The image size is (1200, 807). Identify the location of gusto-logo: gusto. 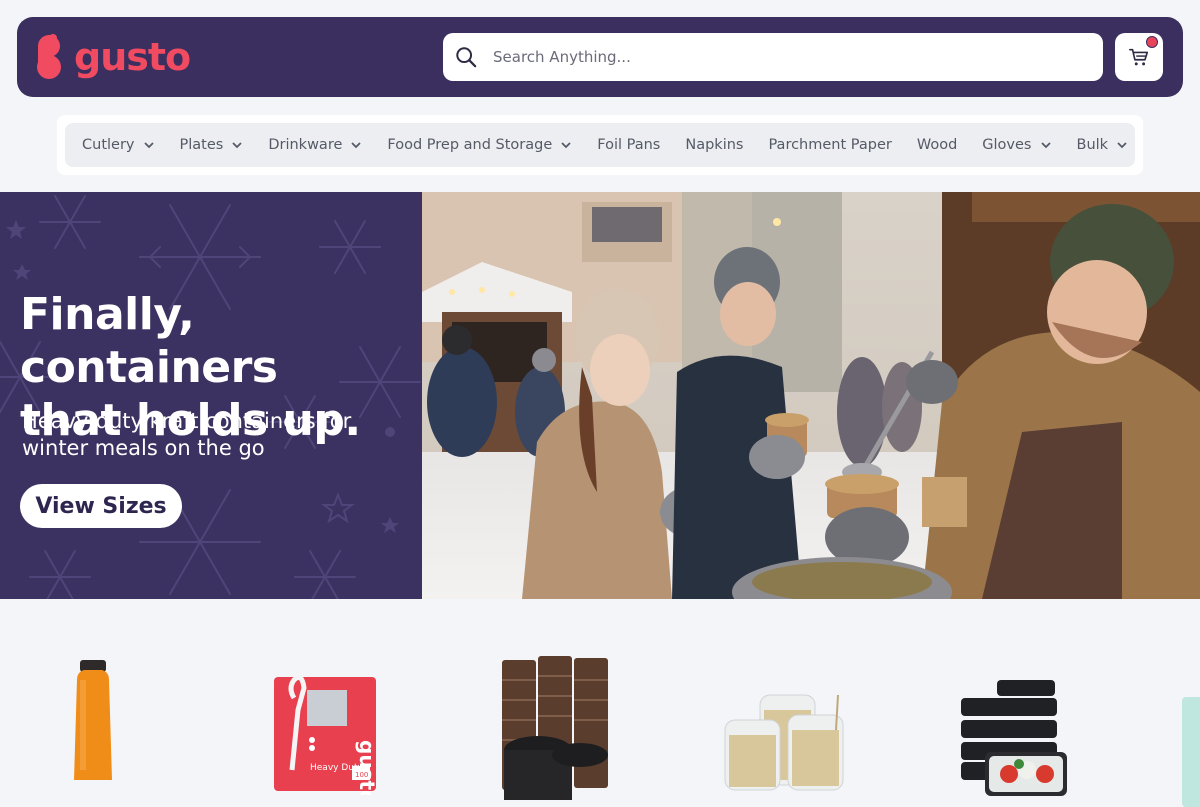
(113, 57).